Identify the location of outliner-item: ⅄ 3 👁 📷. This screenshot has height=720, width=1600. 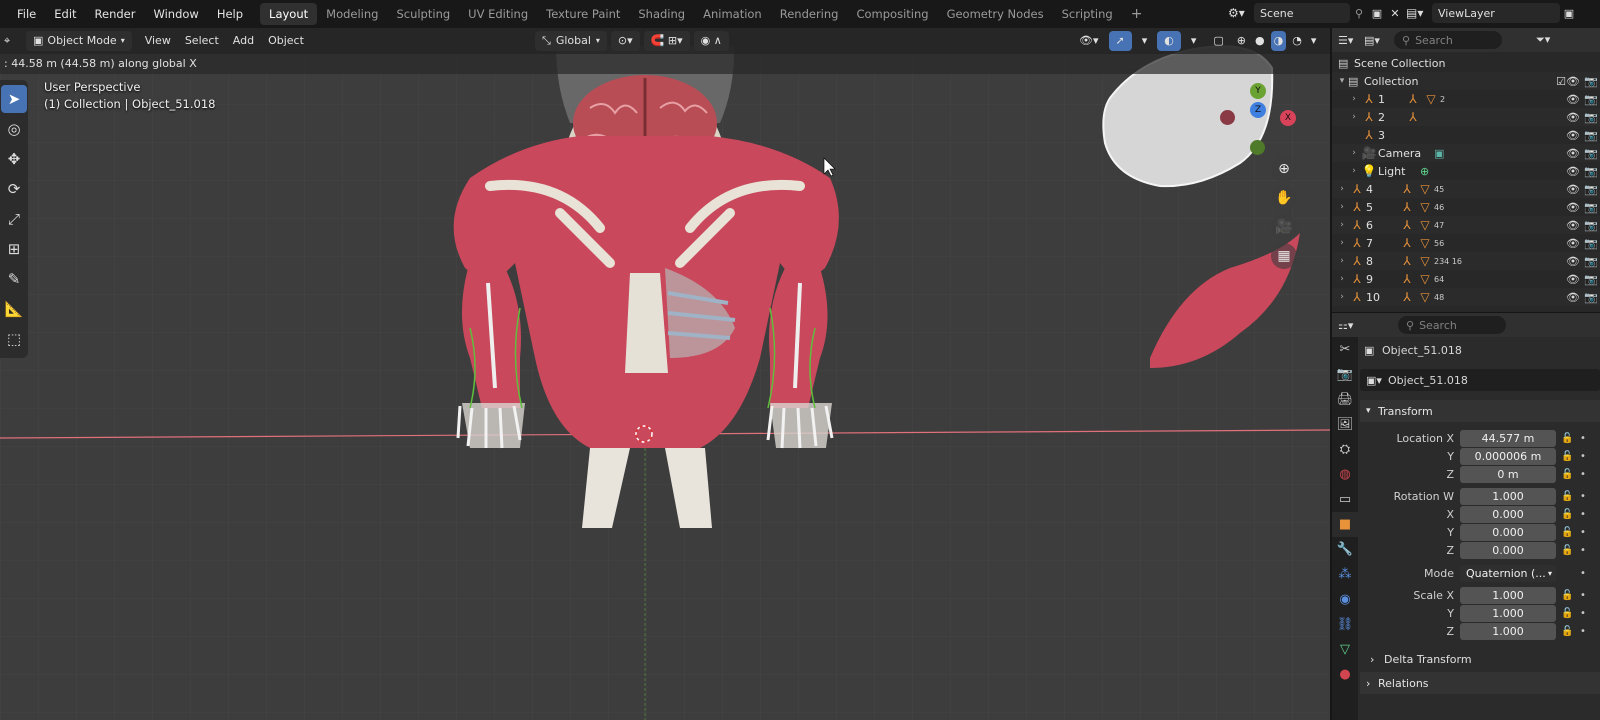
(1466, 135).